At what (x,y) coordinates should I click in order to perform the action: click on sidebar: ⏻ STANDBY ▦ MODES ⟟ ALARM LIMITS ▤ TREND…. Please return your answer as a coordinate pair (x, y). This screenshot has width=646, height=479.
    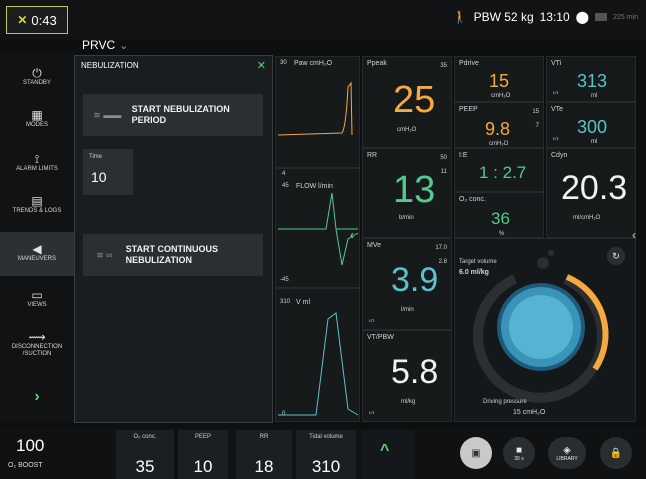
    Looking at the image, I should click on (37, 237).